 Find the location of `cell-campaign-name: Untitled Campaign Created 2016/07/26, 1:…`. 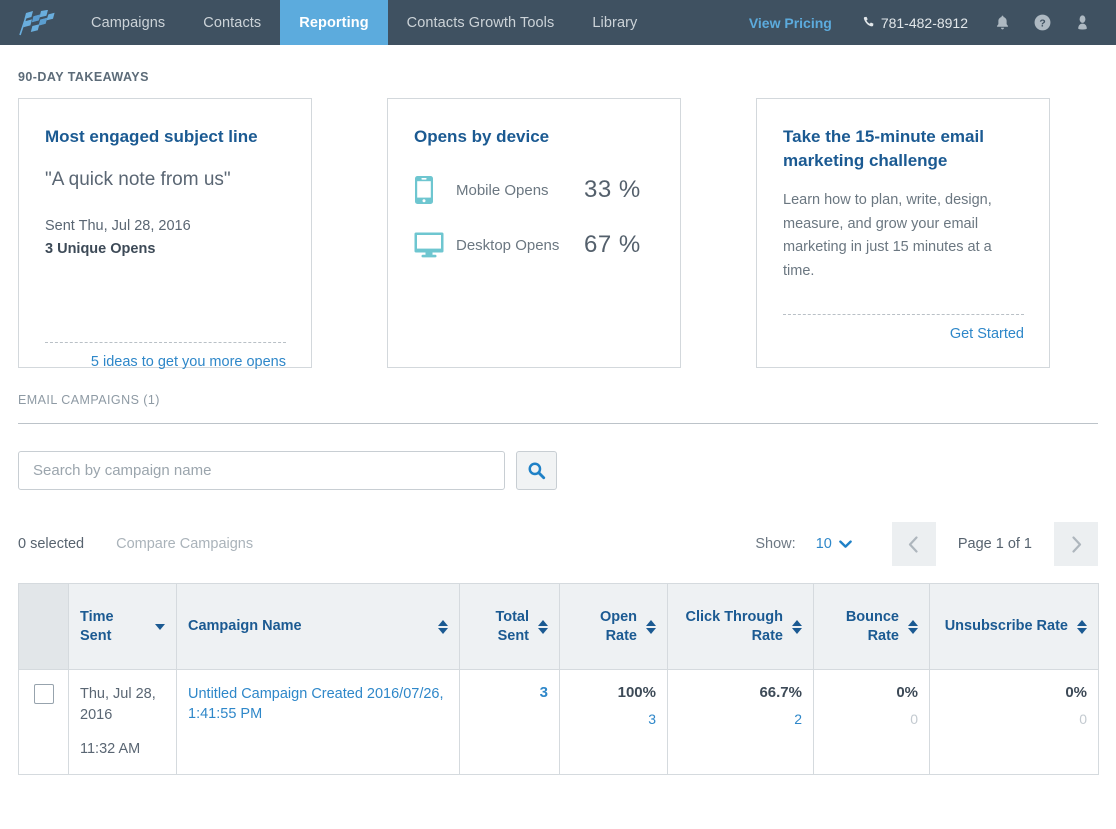

cell-campaign-name: Untitled Campaign Created 2016/07/26, 1:… is located at coordinates (318, 722).